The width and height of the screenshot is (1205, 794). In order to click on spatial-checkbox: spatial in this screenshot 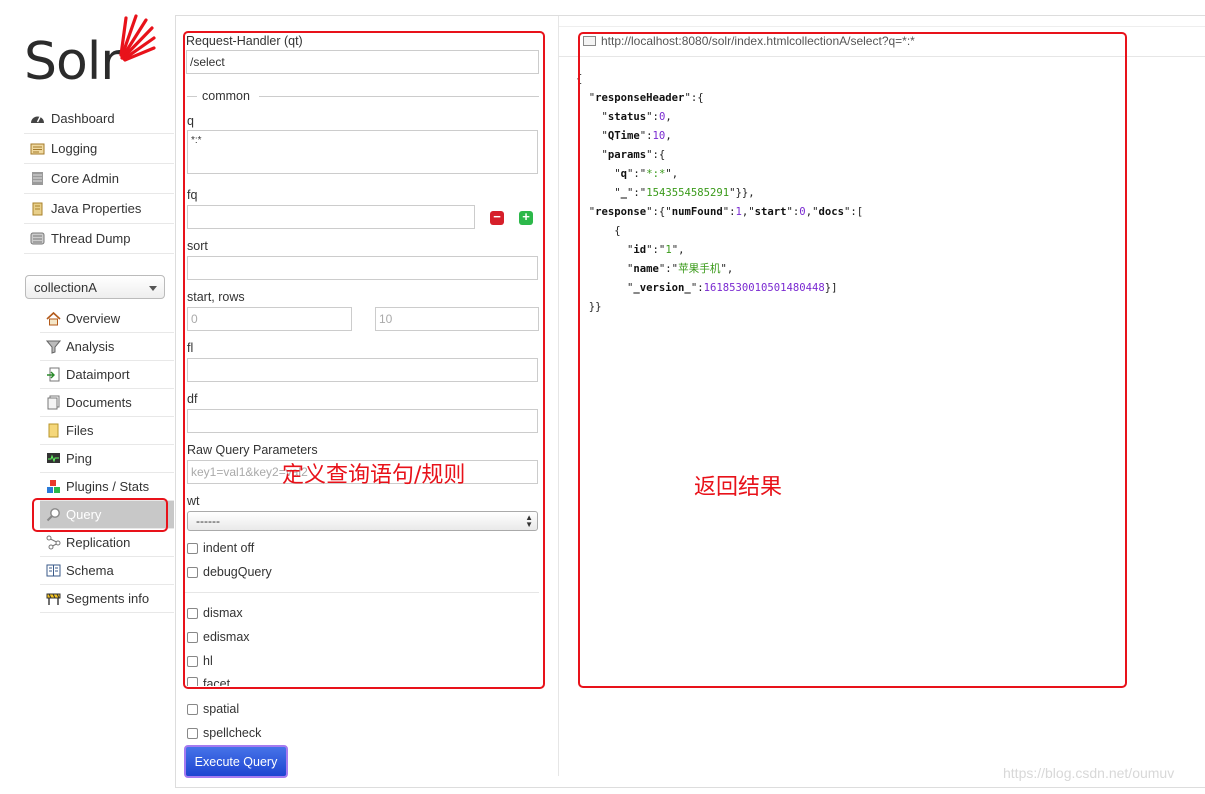, I will do `click(213, 709)`.